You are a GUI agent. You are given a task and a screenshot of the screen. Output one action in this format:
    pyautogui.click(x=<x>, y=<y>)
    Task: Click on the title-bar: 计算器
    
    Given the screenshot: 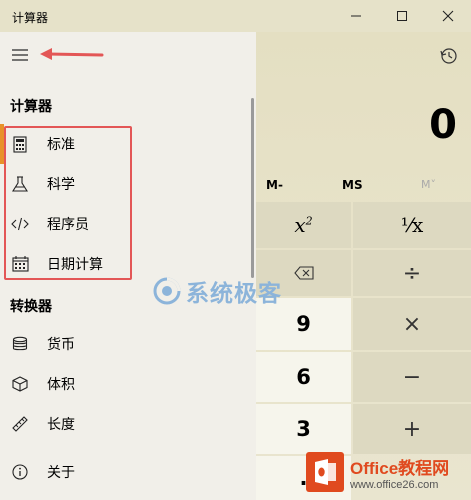 What is the action you would take?
    pyautogui.click(x=235, y=16)
    